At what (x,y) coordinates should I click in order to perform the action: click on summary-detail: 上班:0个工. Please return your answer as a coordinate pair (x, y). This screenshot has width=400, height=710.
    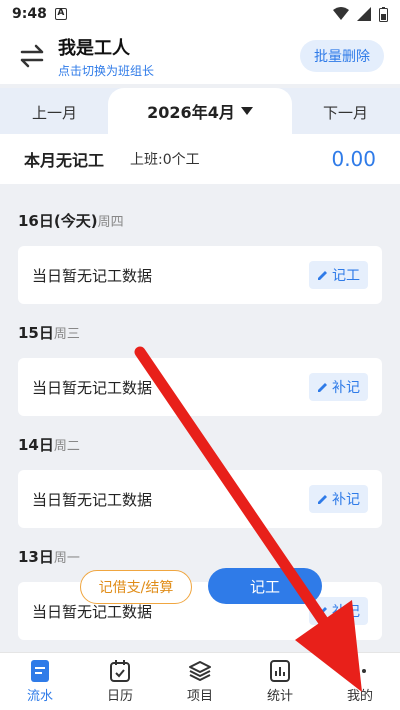
    Looking at the image, I should click on (165, 160).